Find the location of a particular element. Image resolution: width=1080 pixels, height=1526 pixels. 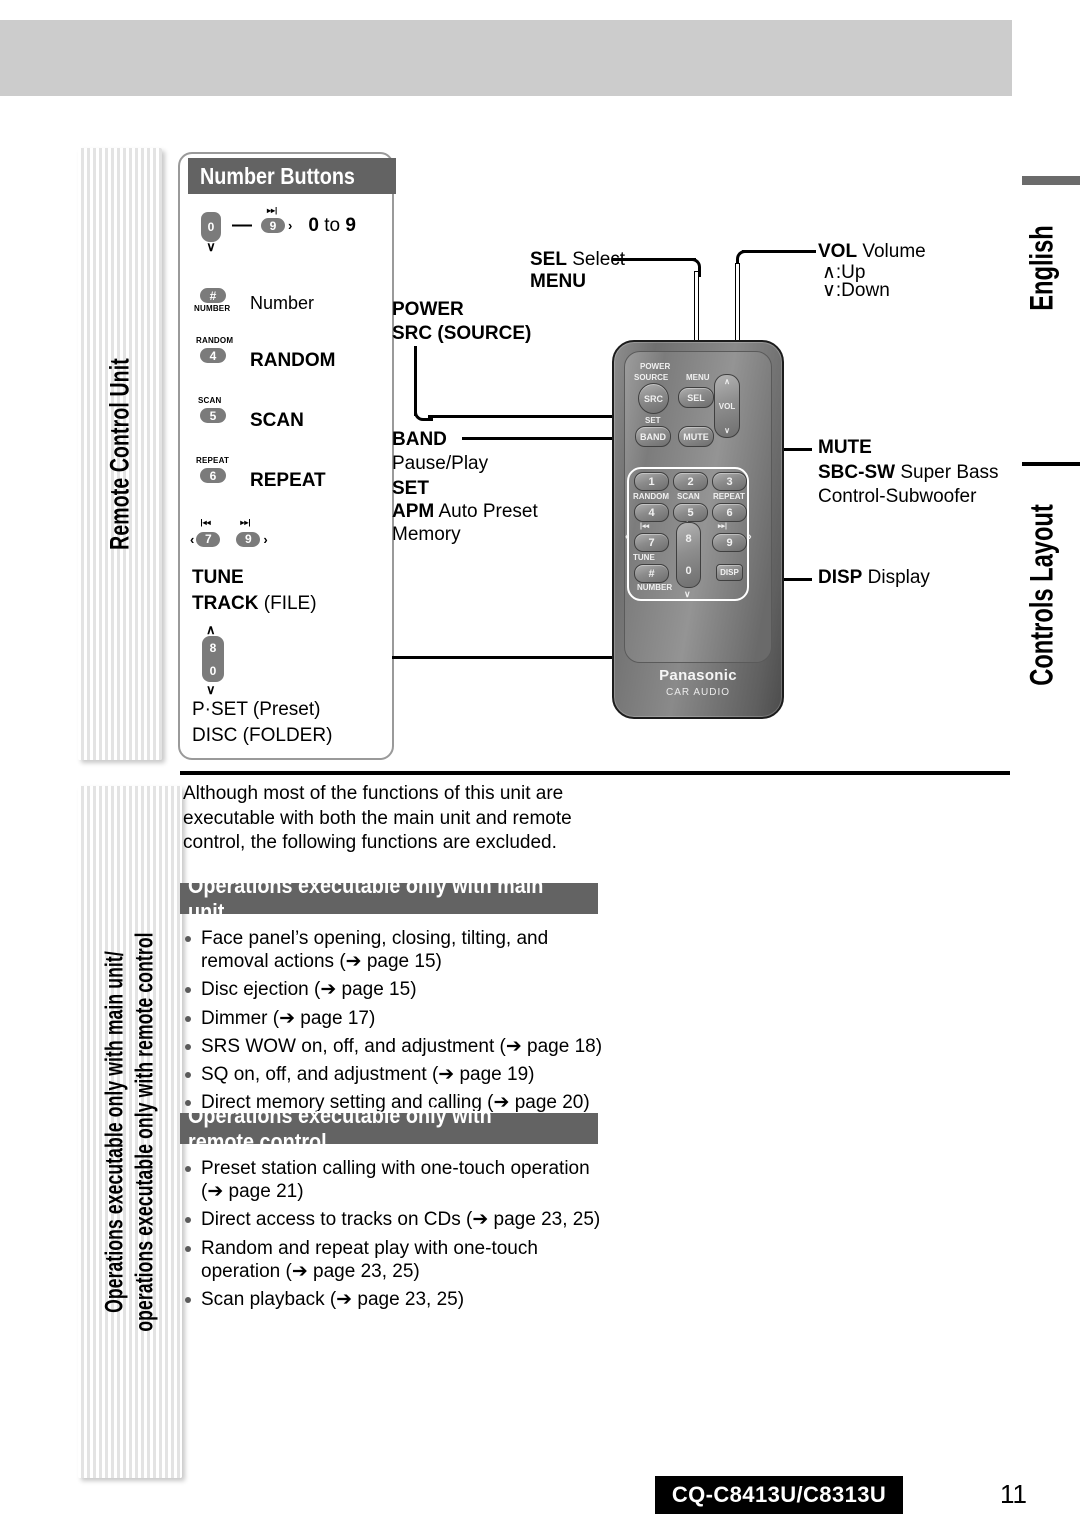

key-hash-group: # NUMBER is located at coordinates (217, 303).